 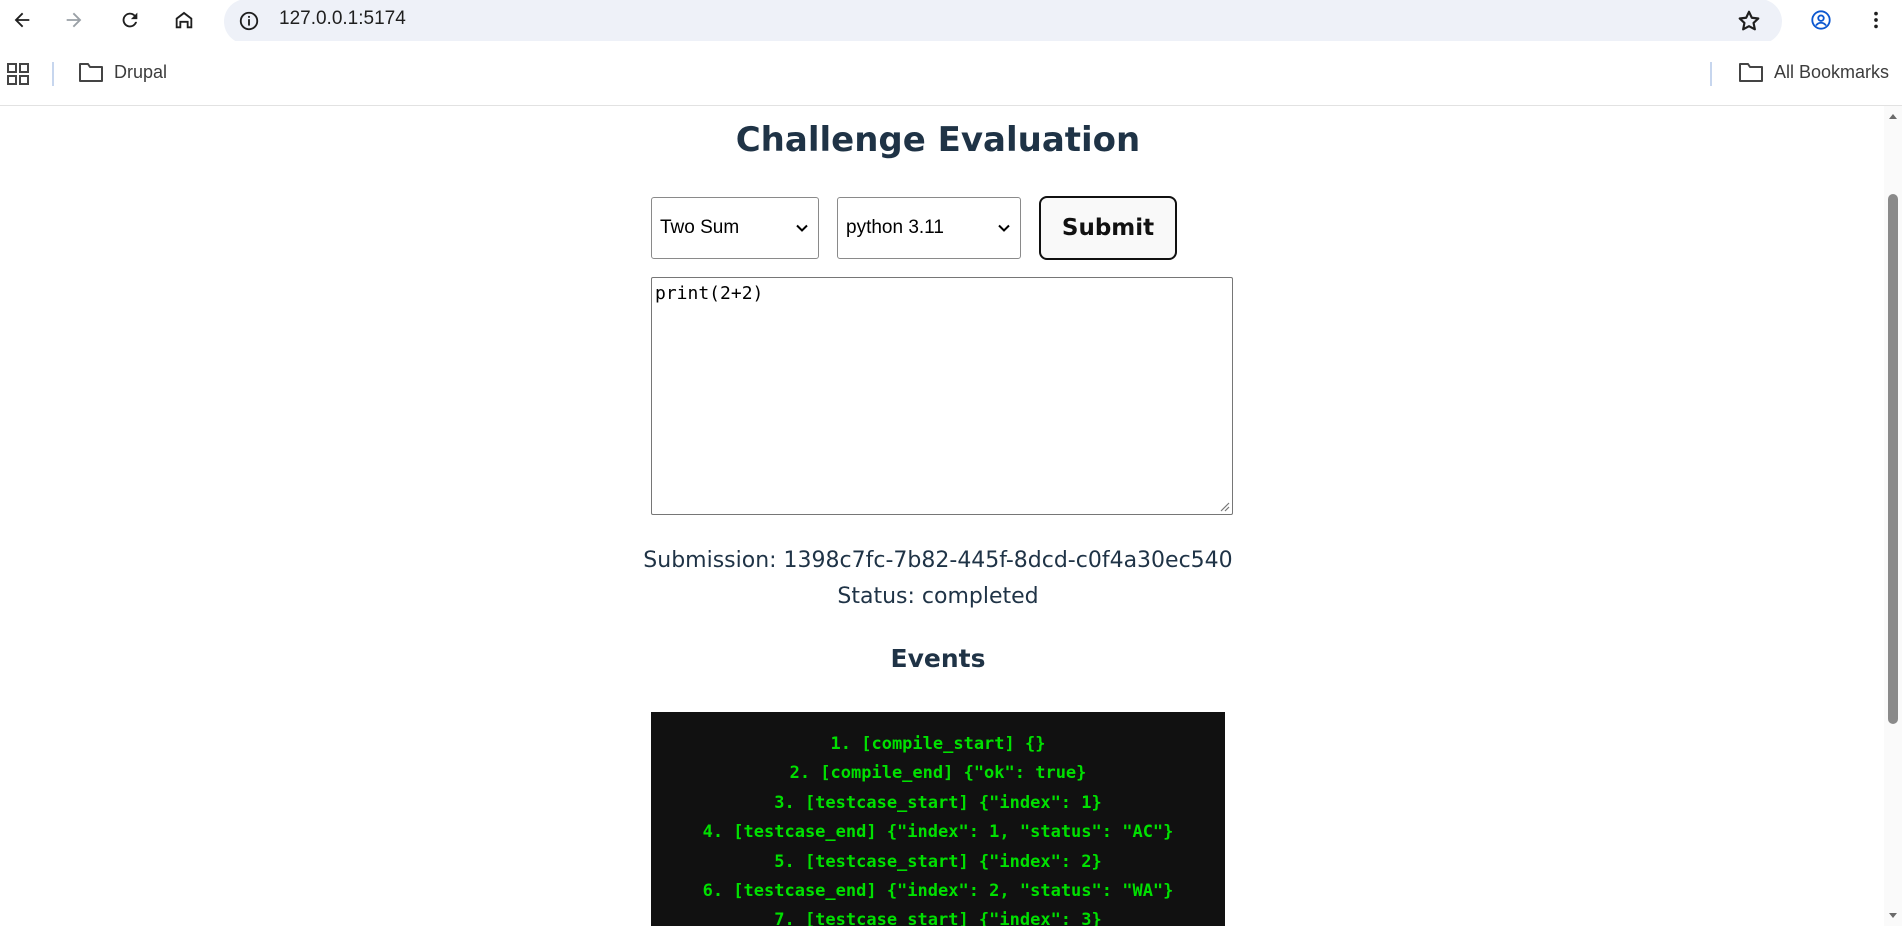 I want to click on submission-controls: Two Sum python 3.11 Submit, so click(x=914, y=228).